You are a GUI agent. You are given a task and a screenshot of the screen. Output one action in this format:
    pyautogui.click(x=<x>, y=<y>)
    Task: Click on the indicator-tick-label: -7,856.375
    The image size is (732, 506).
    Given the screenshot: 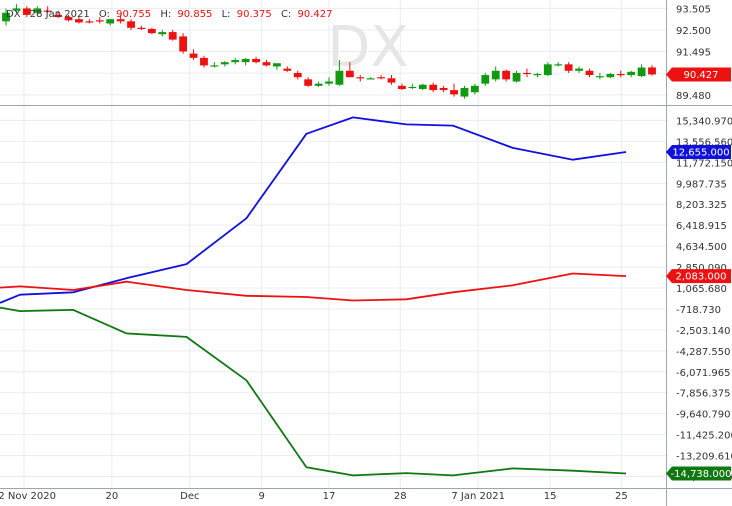 What is the action you would take?
    pyautogui.click(x=703, y=394)
    